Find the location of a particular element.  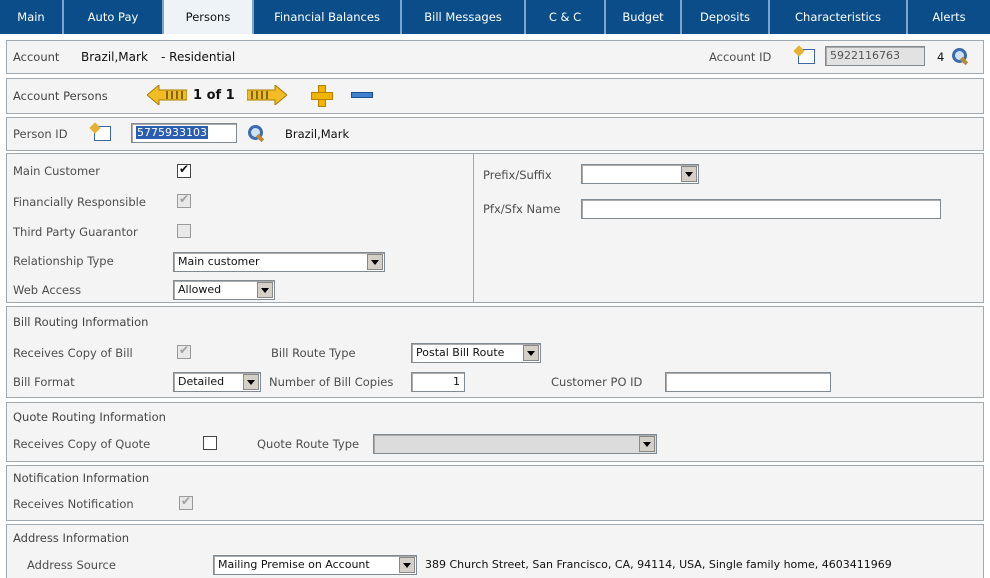

address-source-value: Mailing Premise on Account is located at coordinates (294, 564).